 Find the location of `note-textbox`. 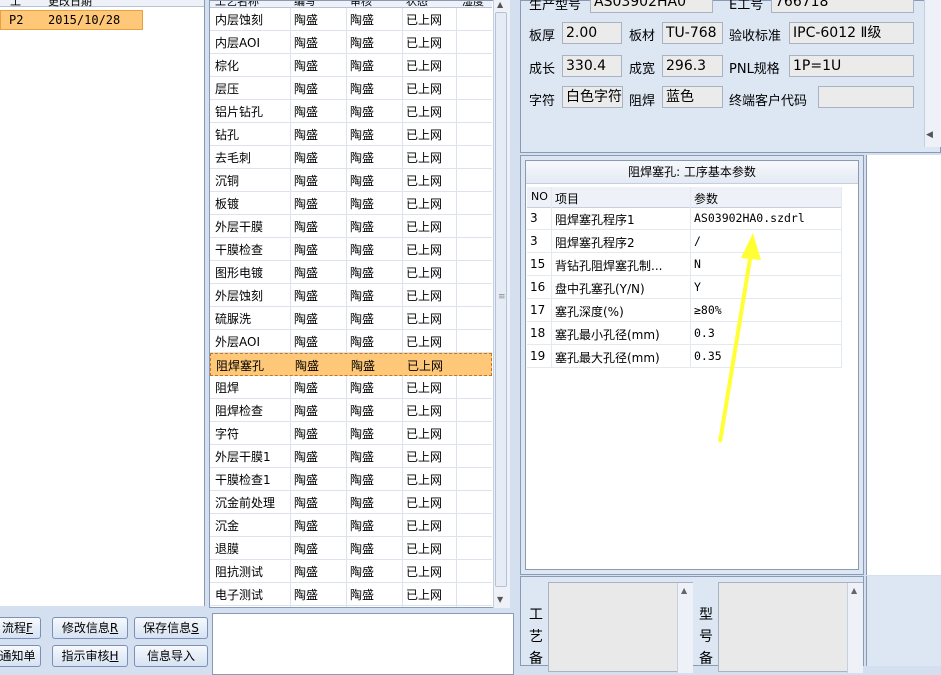

note-textbox is located at coordinates (363, 644).